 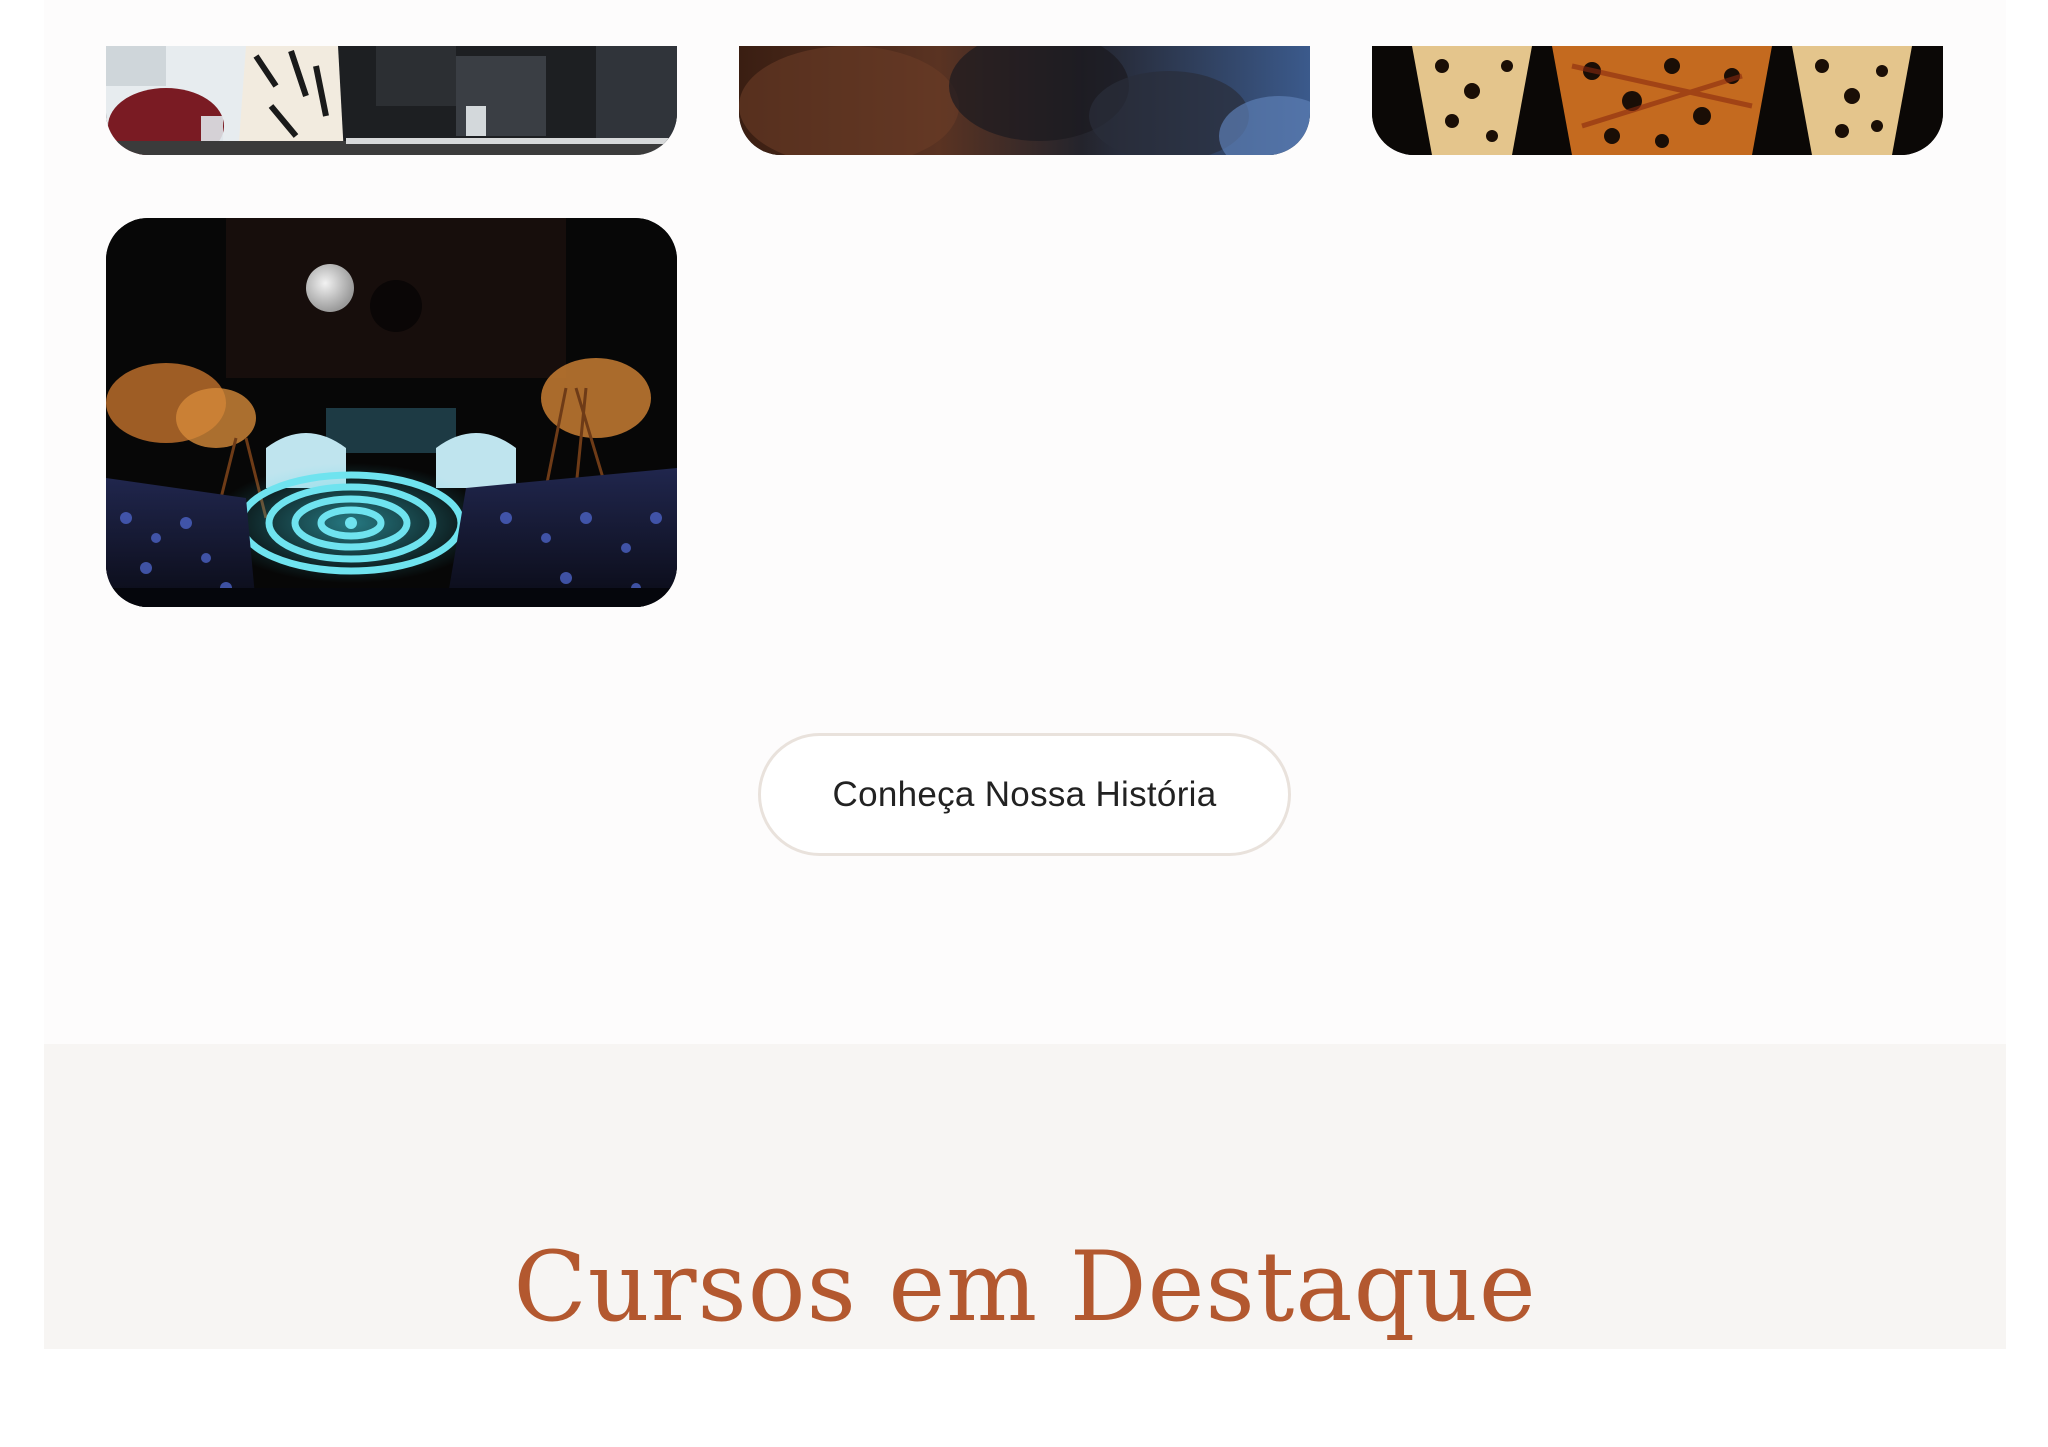 I want to click on jaguar-photo-image, so click(x=1657, y=100).